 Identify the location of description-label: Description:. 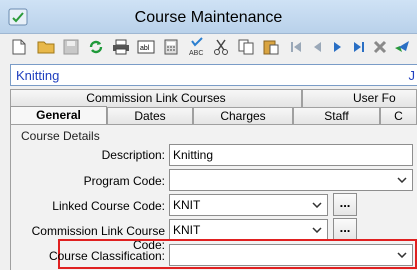
(133, 155).